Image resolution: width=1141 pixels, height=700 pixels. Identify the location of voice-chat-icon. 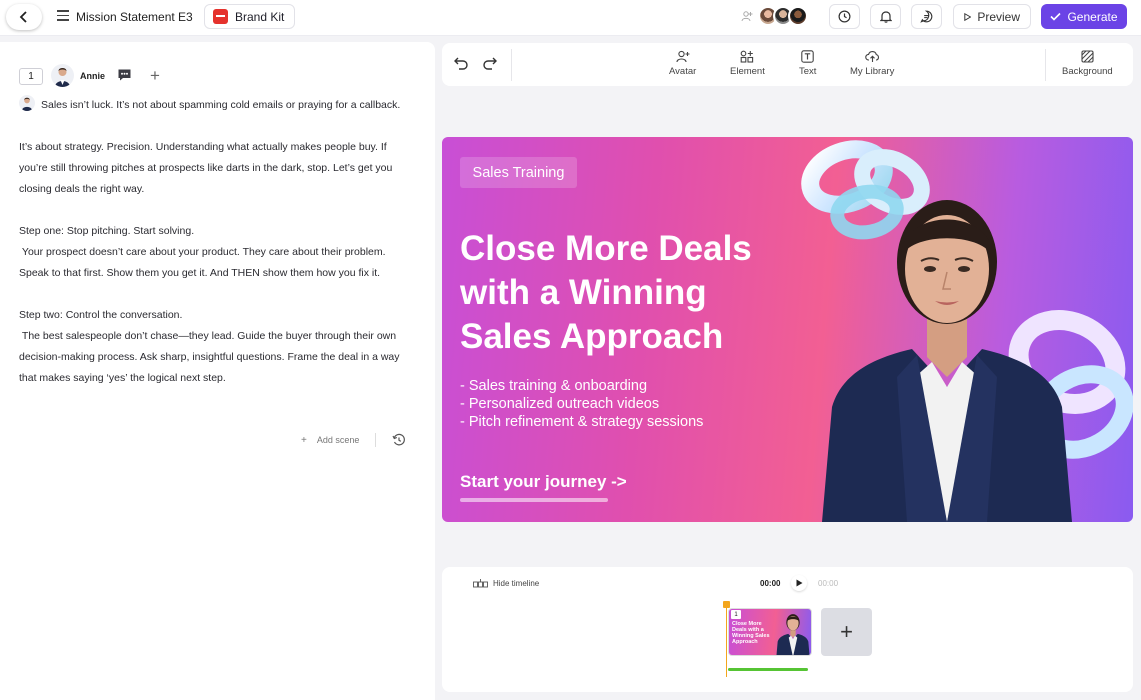
(124, 75).